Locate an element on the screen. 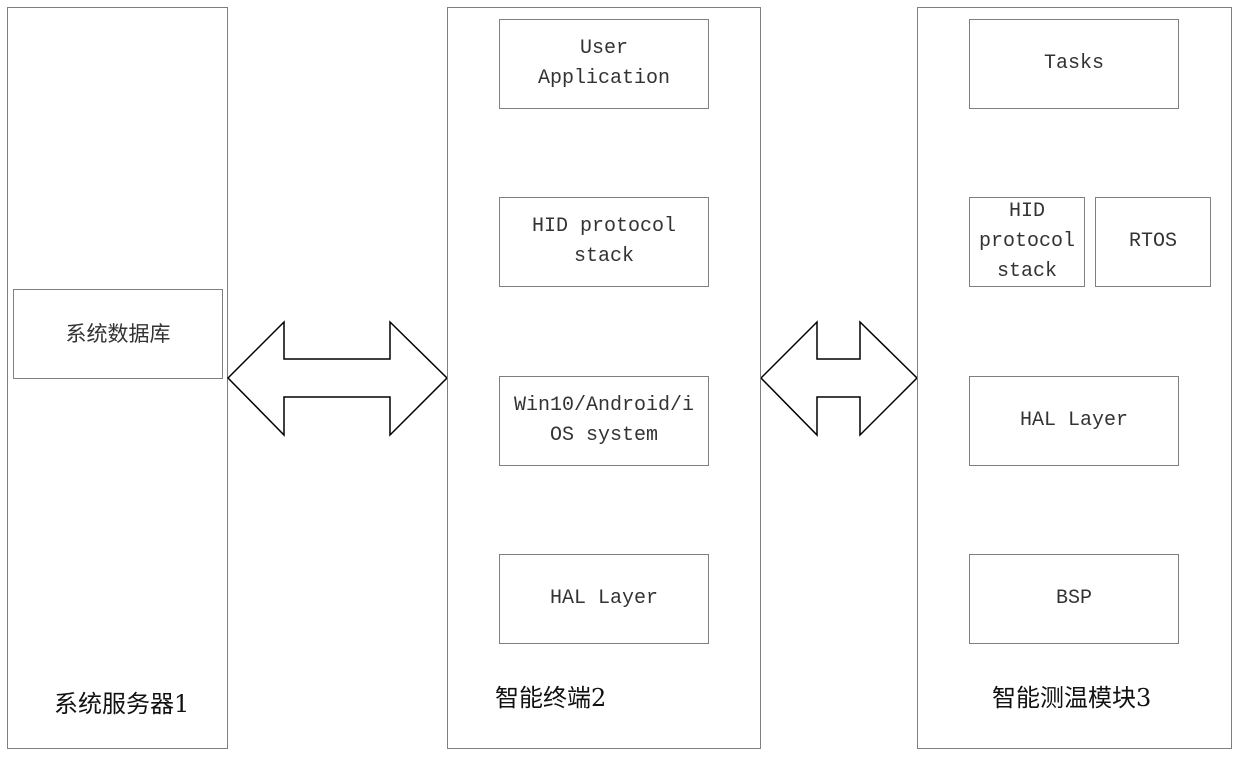 Image resolution: width=1240 pixels, height=758 pixels. bsp-layer: BSP is located at coordinates (1074, 599).